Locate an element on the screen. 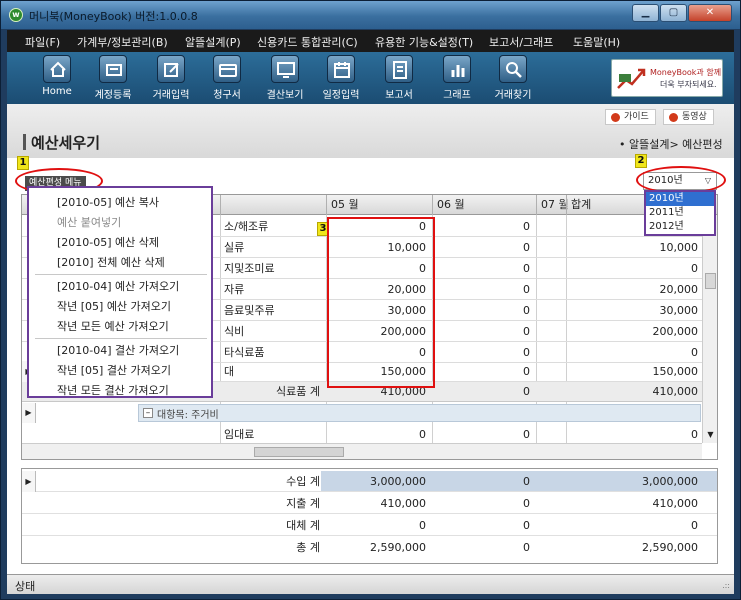 The image size is (741, 600). toolbar-label: 그래프 is located at coordinates (457, 95).